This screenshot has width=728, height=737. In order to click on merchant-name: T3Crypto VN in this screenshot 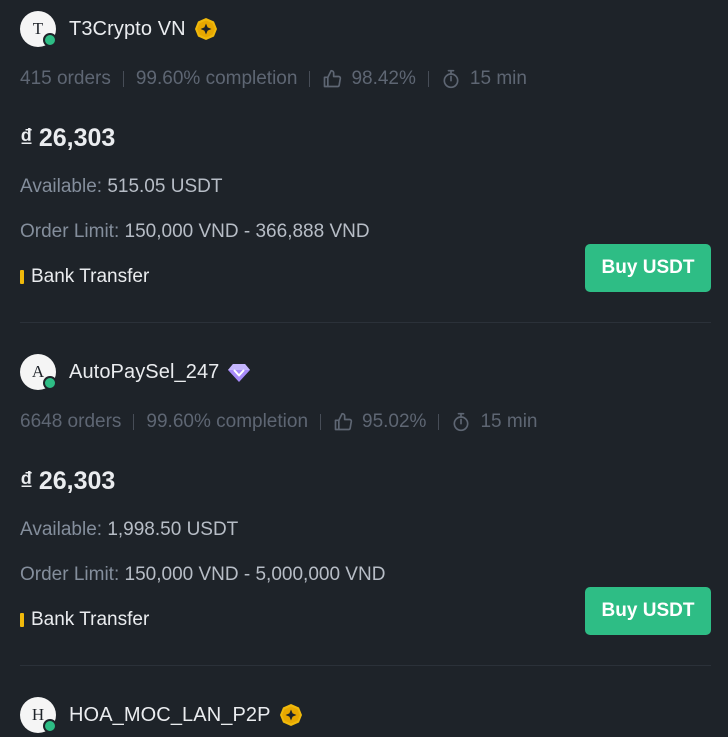, I will do `click(127, 29)`.